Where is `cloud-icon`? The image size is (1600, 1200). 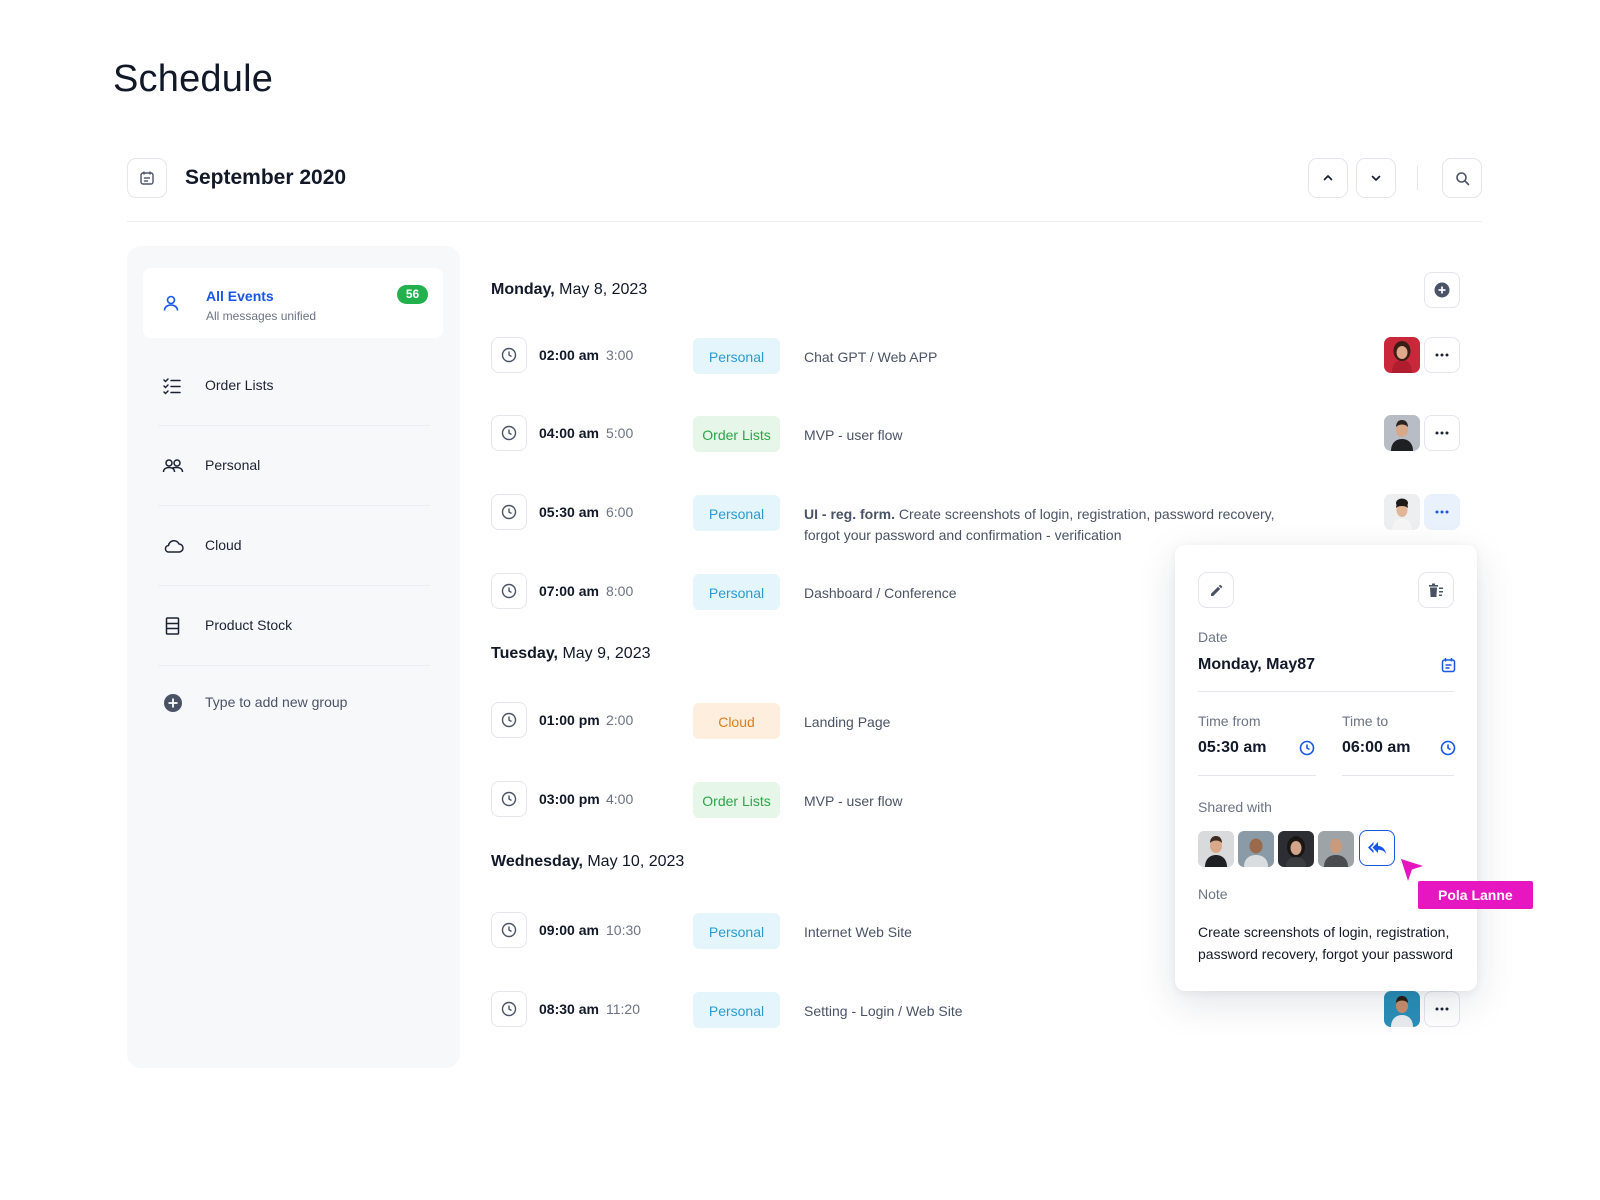
cloud-icon is located at coordinates (174, 546).